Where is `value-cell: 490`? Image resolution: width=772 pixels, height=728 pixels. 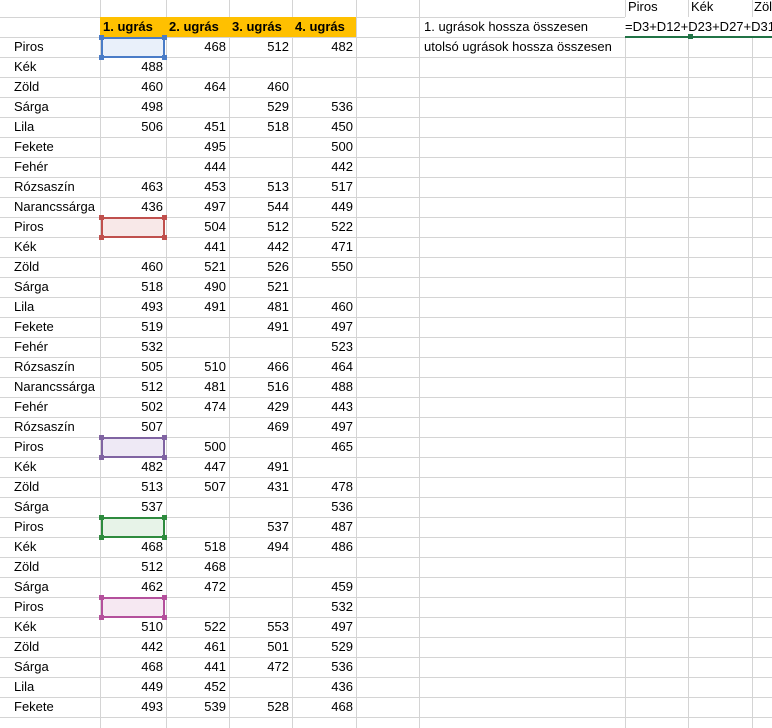 value-cell: 490 is located at coordinates (197, 287).